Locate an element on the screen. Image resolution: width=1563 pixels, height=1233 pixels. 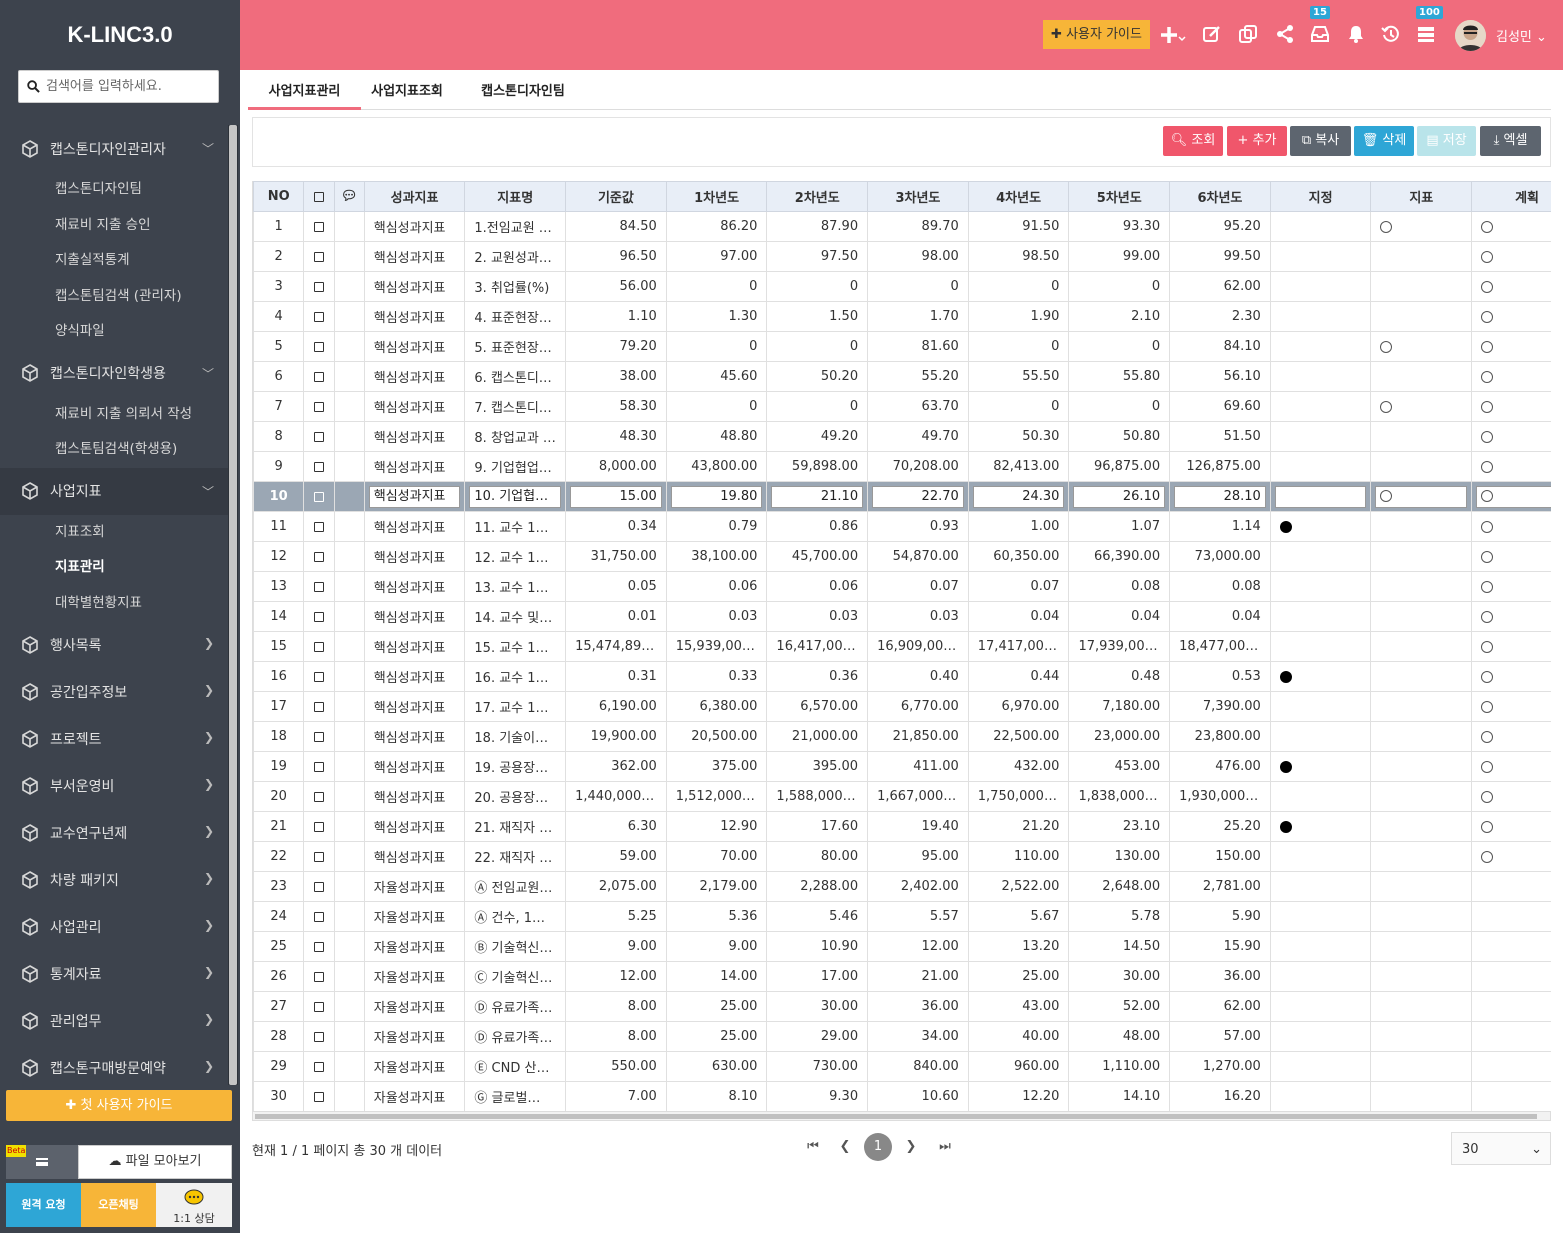
tab-kpi-view: 사업지표조회 is located at coordinates (407, 94).